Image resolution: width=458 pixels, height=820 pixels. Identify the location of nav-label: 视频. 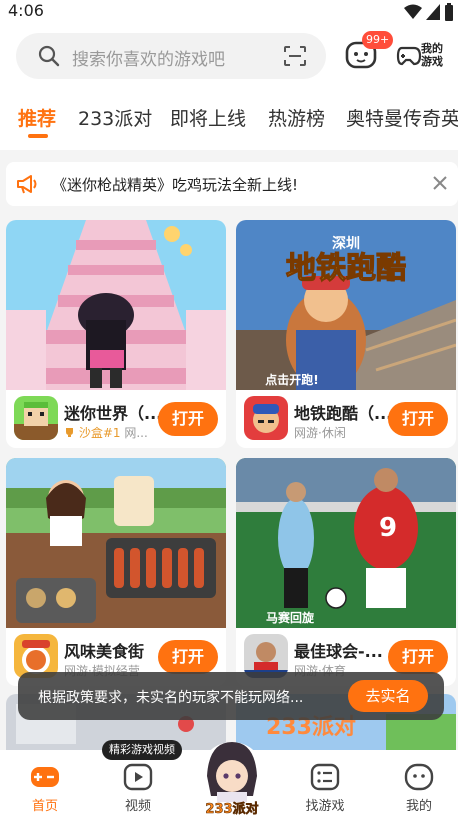
(137, 806).